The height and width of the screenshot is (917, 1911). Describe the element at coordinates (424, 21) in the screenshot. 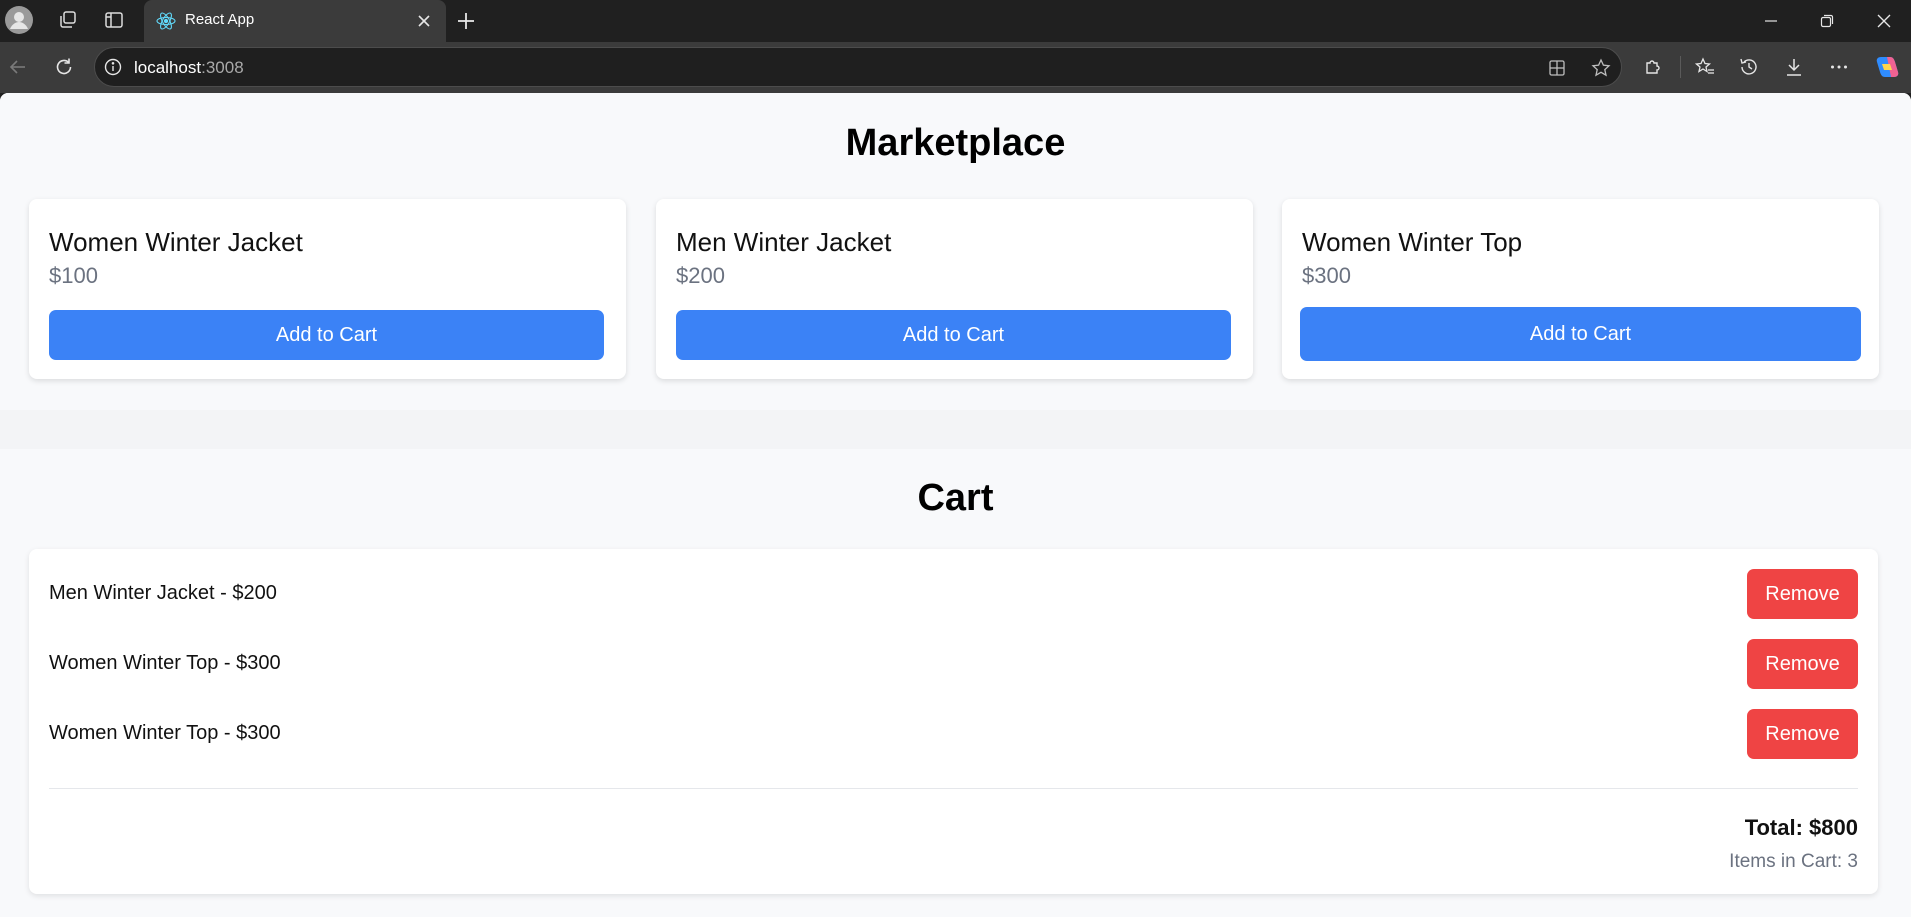

I see `close-tab-icon` at that location.